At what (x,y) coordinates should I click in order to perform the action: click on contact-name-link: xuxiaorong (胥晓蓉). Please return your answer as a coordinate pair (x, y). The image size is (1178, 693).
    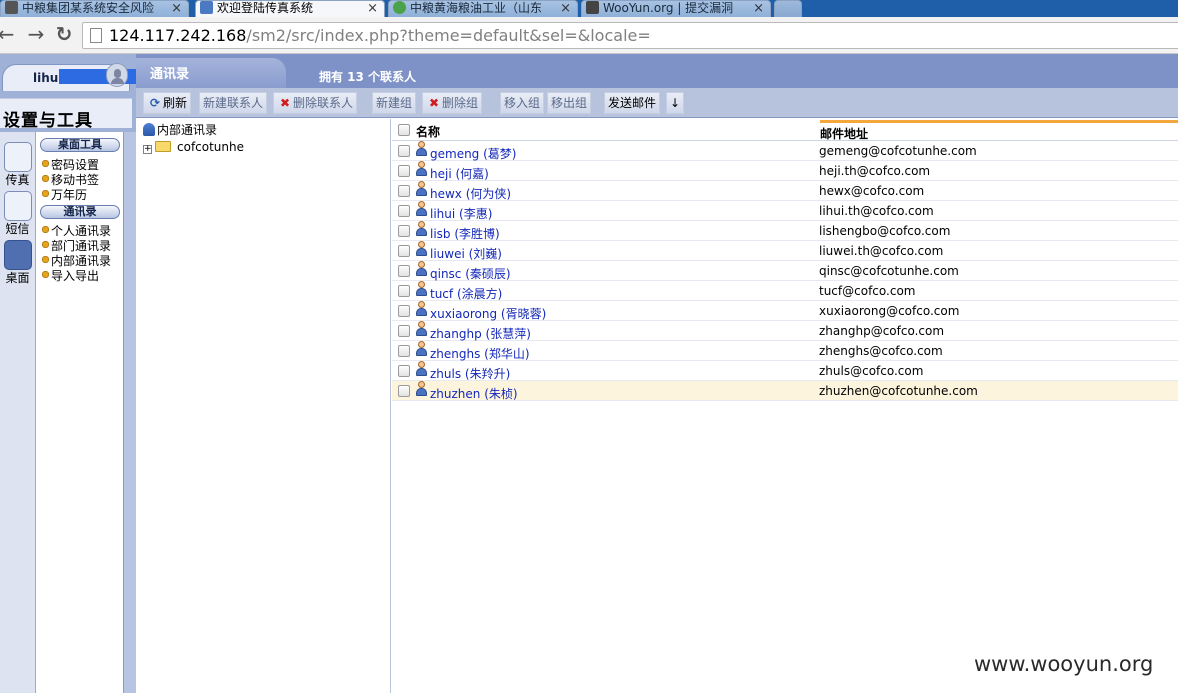
    Looking at the image, I should click on (488, 313).